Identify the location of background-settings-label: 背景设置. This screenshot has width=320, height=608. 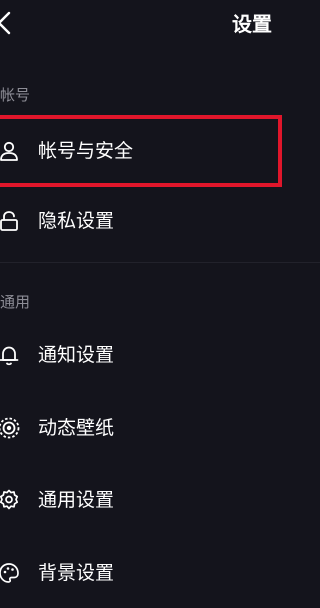
(76, 573).